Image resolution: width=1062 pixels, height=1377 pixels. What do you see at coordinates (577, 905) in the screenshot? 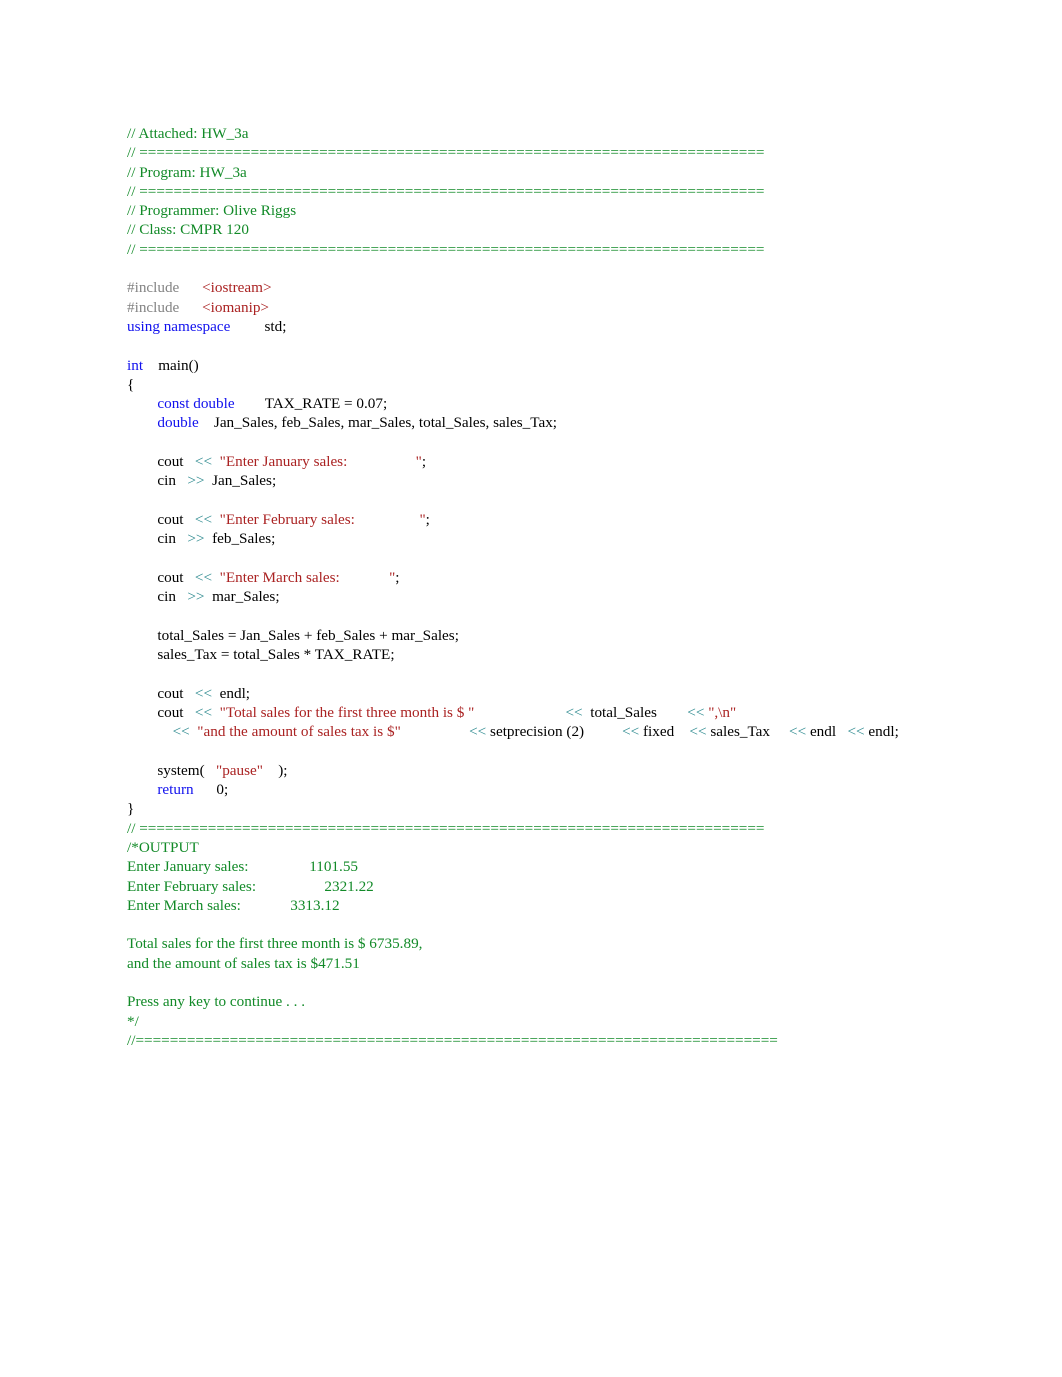
I see `output-line-march: Enter March sales: 3313.12` at bounding box center [577, 905].